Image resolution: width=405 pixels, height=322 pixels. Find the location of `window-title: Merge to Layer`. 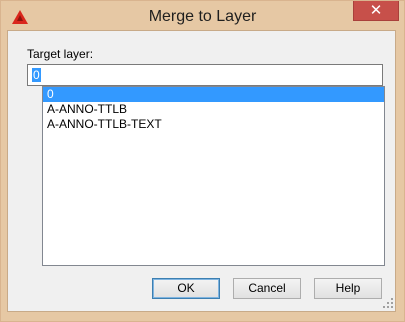

window-title: Merge to Layer is located at coordinates (202, 16).